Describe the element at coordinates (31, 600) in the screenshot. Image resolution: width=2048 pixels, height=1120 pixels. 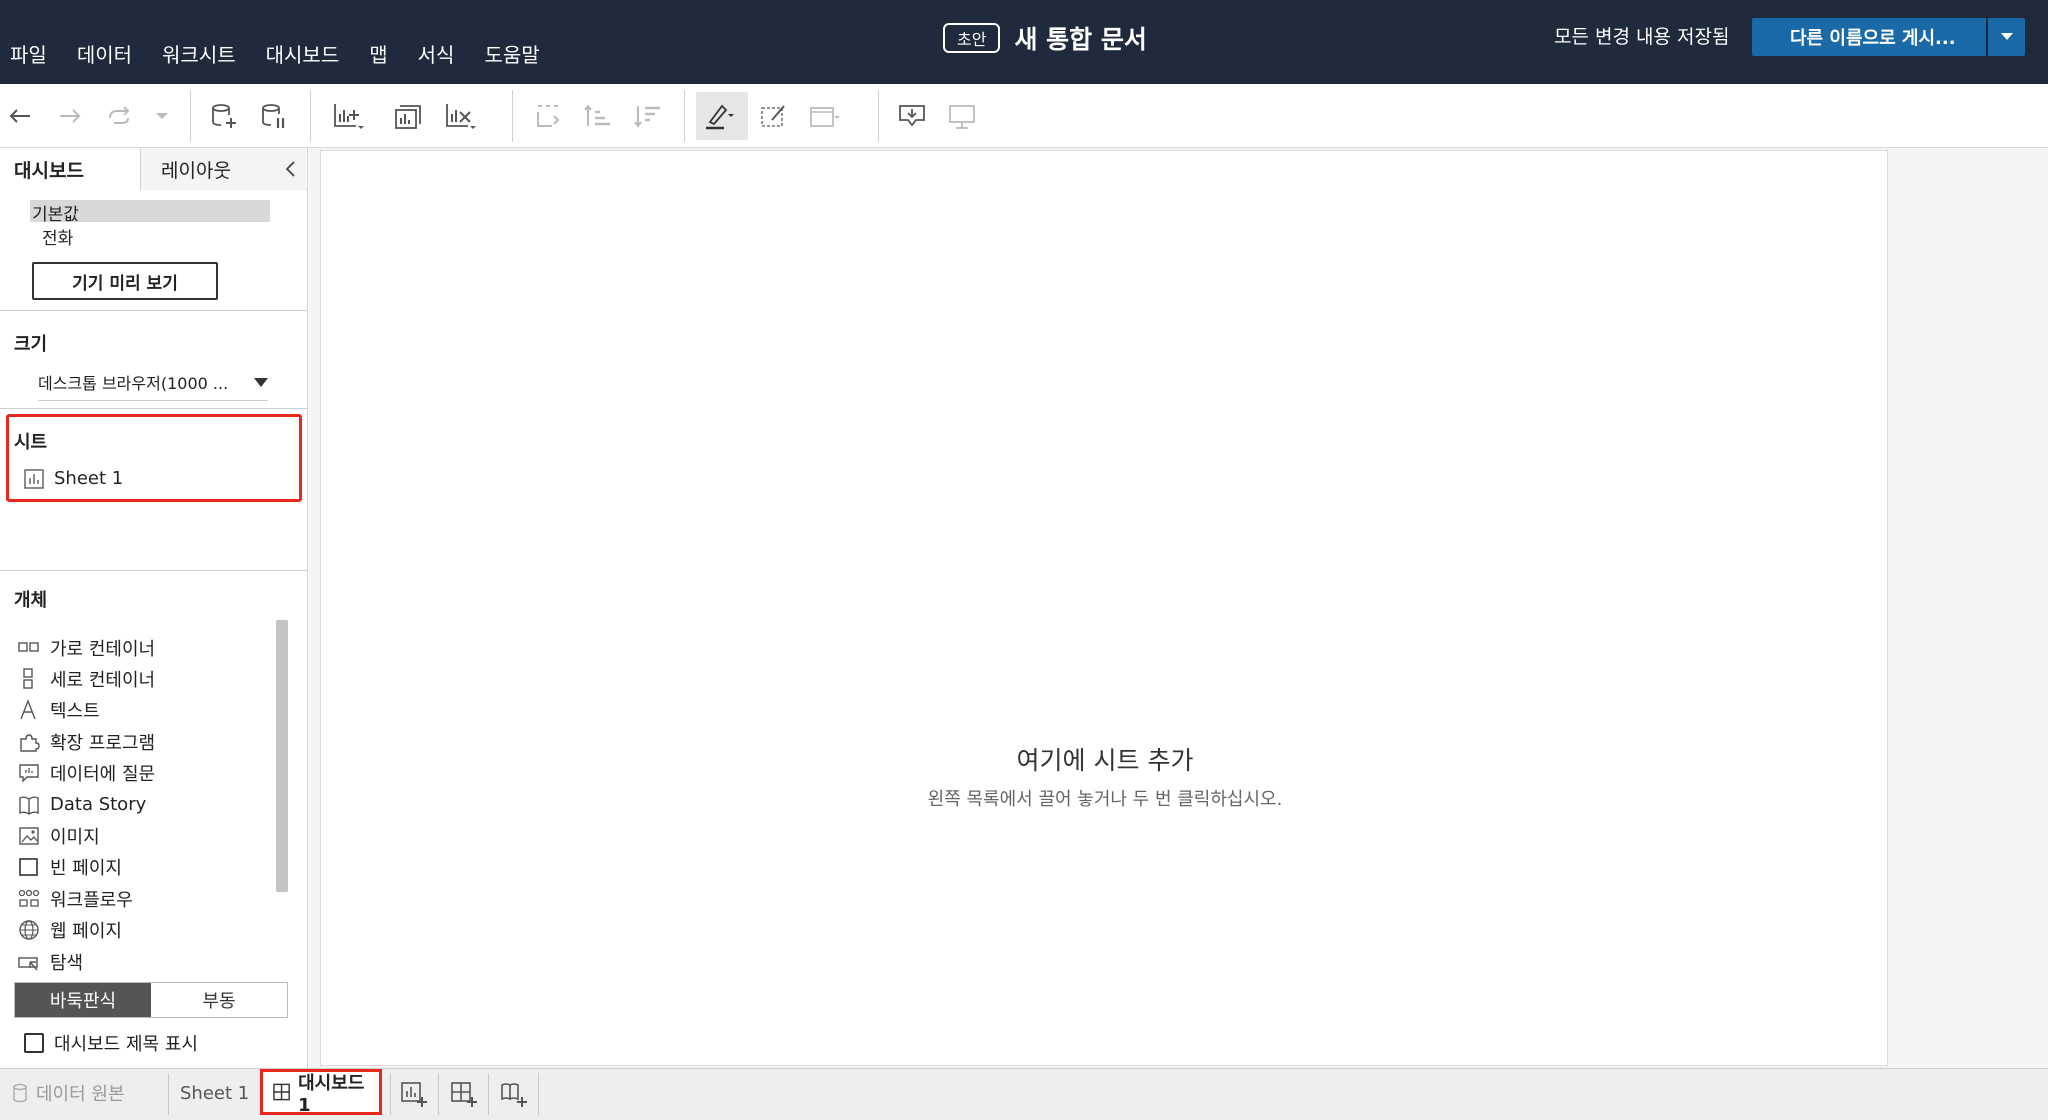
I see `objects-title: 개체` at that location.